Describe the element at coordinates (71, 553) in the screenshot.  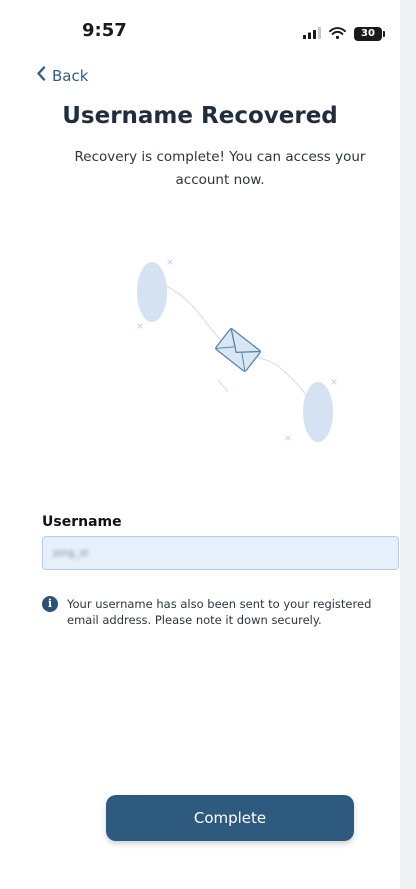
I see `username-value: jong_st` at that location.